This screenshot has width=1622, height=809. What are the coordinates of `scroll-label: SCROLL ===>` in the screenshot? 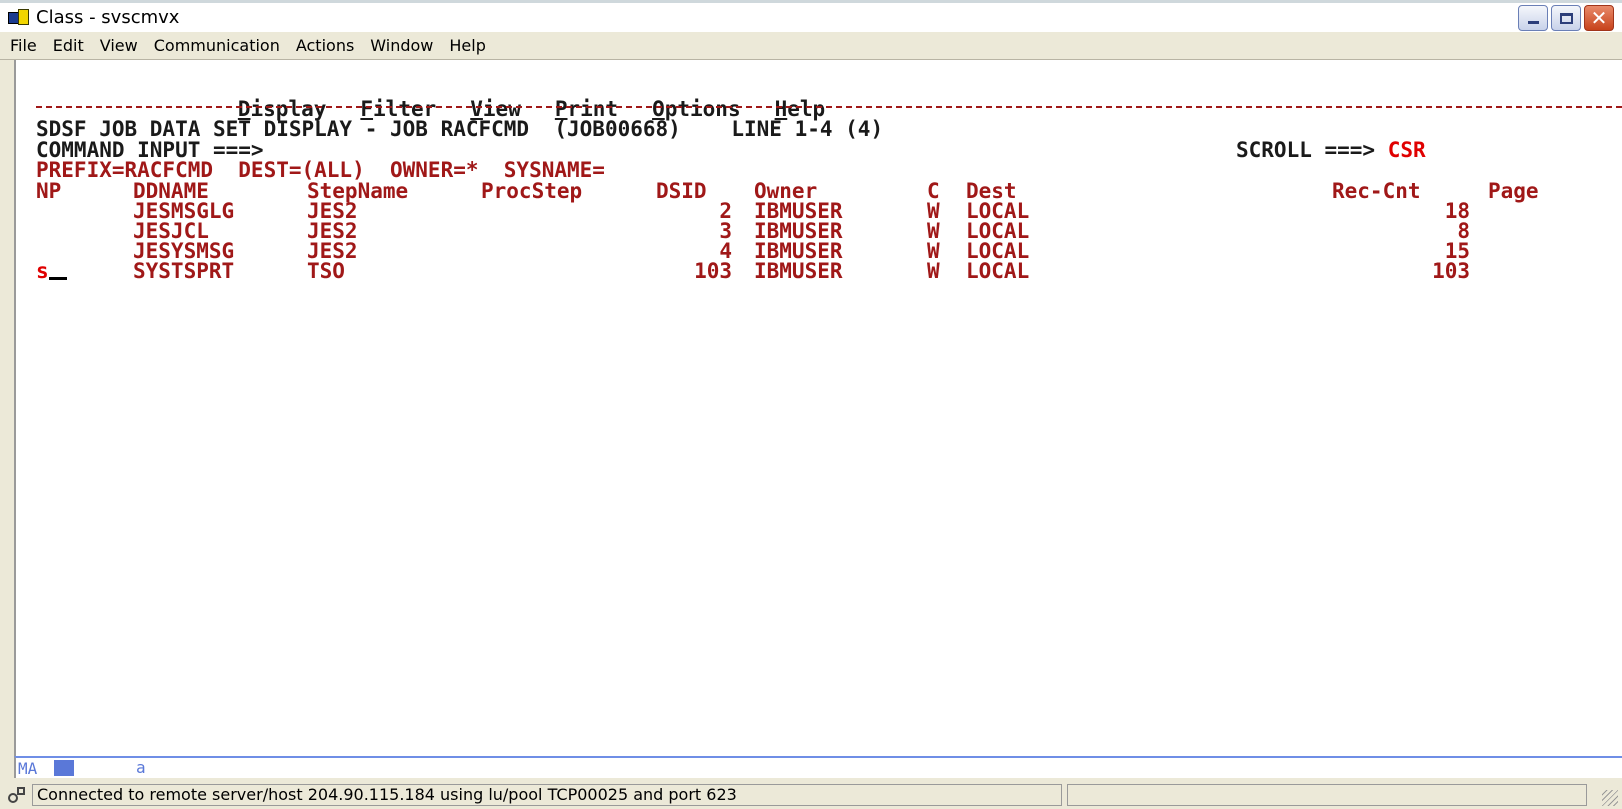 It's located at (1306, 150).